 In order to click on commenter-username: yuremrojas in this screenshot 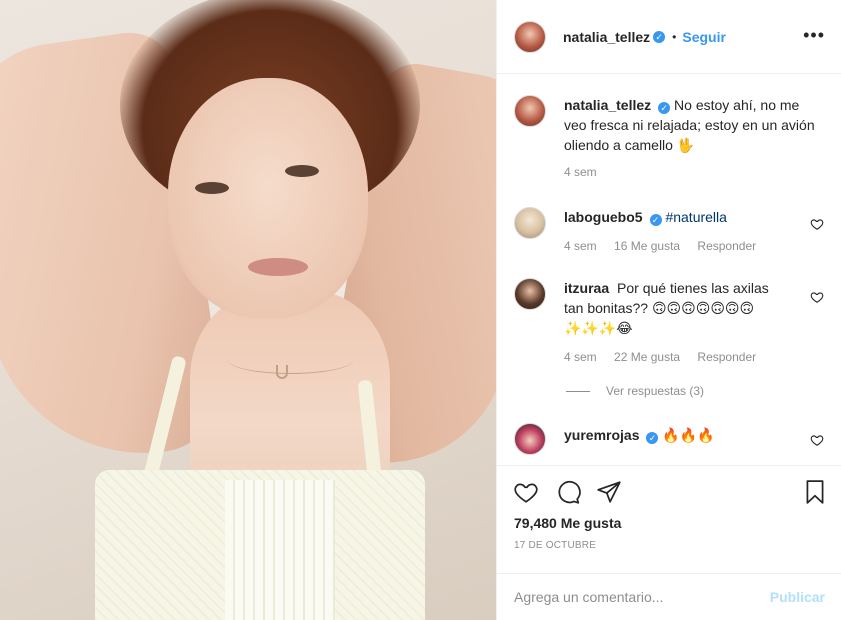, I will do `click(601, 435)`.